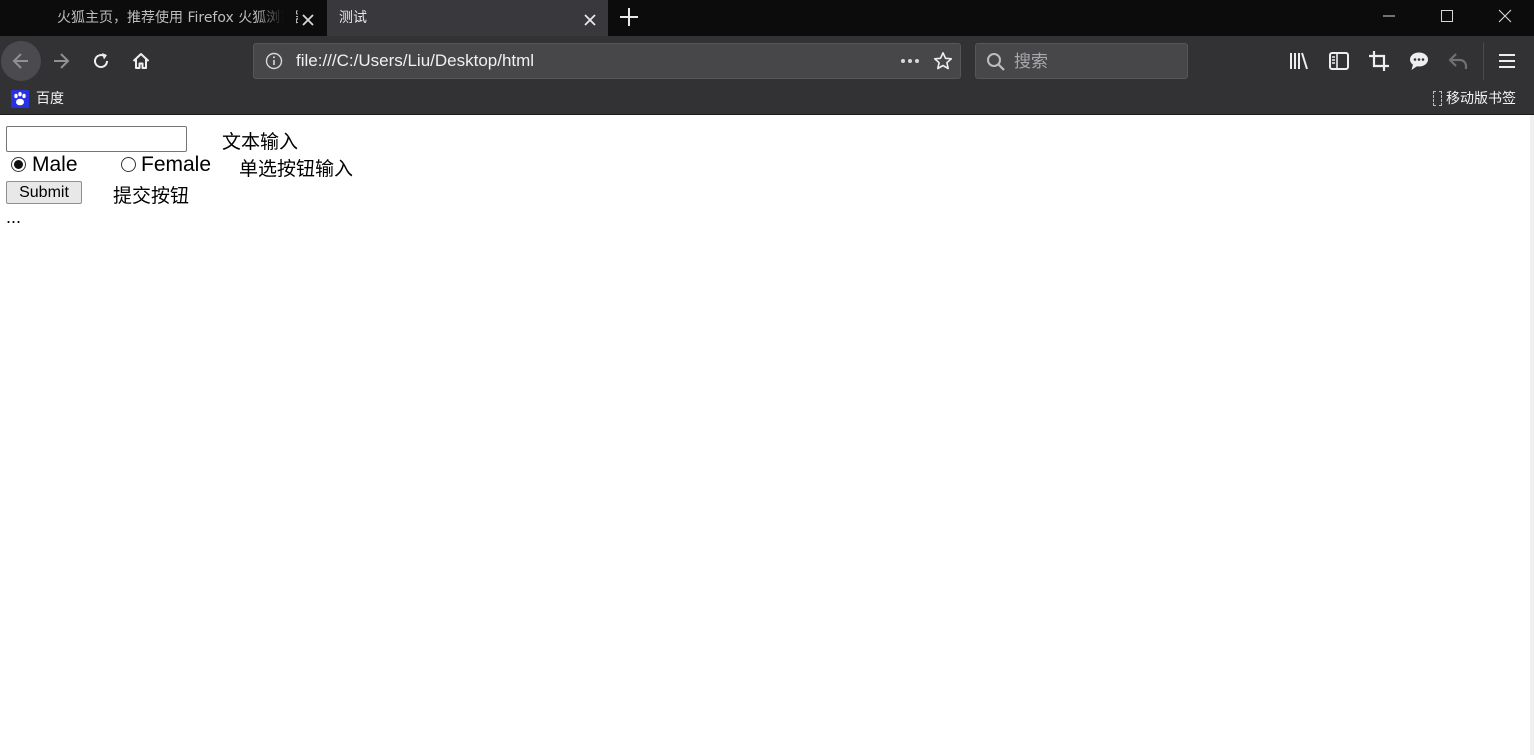  I want to click on new-tab-button, so click(629, 17).